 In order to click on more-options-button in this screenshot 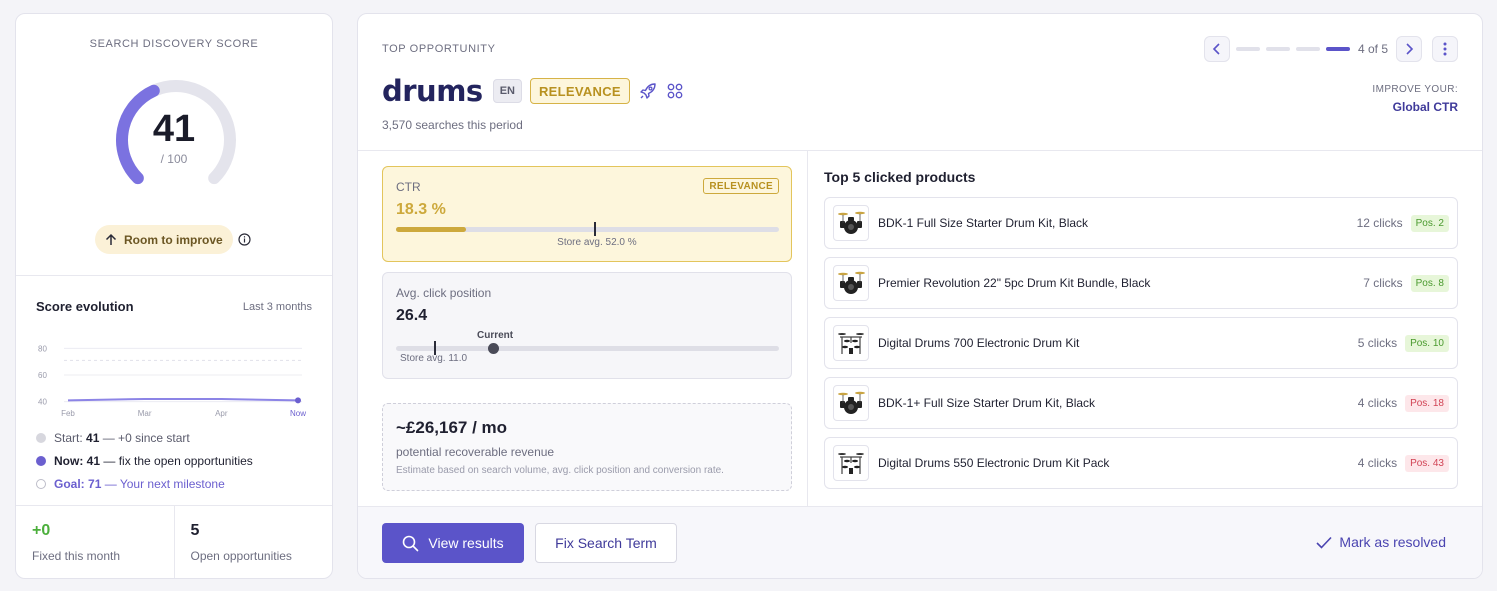, I will do `click(1445, 49)`.